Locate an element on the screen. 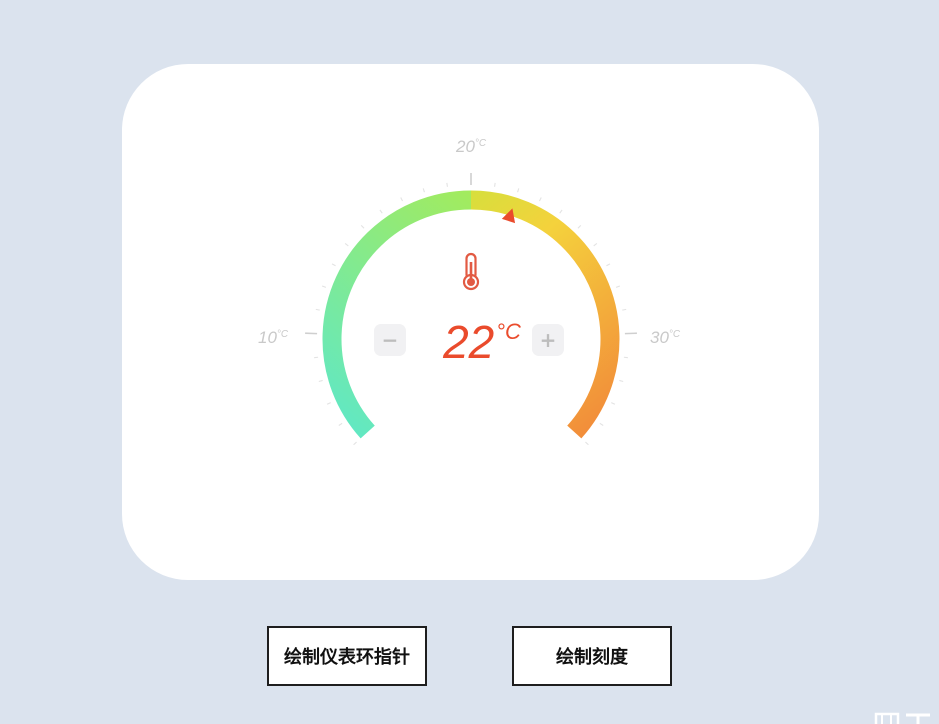 This screenshot has width=939, height=724. watermark-logo is located at coordinates (902, 718).